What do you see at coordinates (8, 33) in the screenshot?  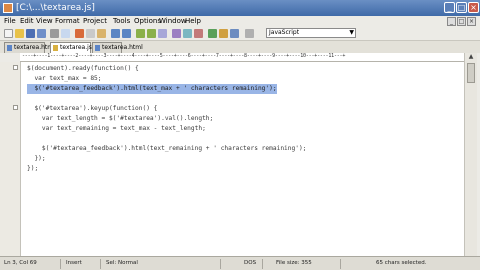 I see `new-file-icon` at bounding box center [8, 33].